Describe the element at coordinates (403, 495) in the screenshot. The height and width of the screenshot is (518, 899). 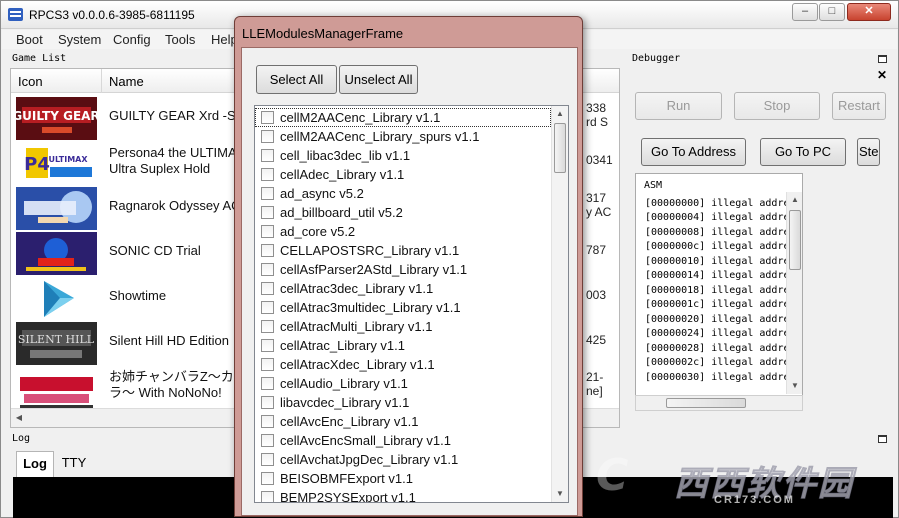
I see `module-item: BEMP2SYSExport v1.1` at that location.